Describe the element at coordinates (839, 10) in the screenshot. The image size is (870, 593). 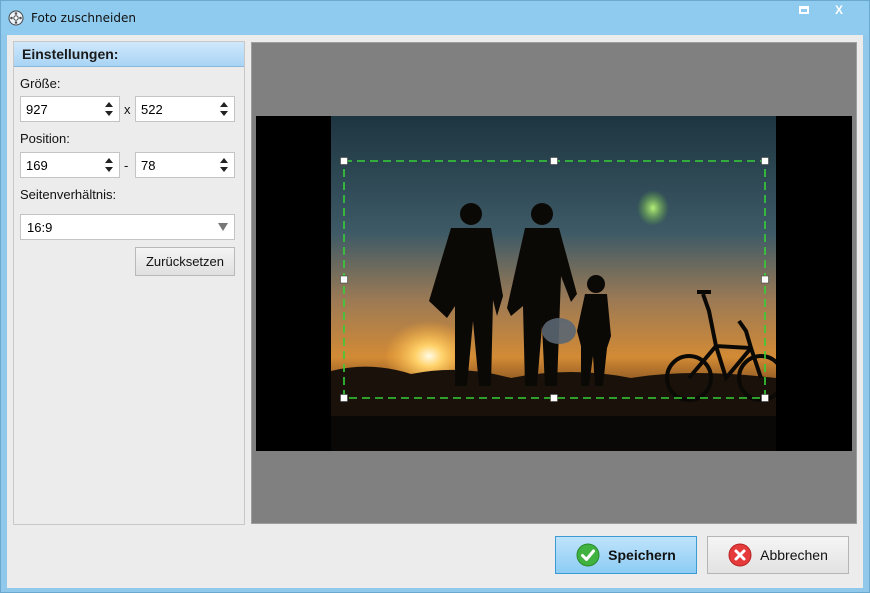
I see `close-button: X` at that location.